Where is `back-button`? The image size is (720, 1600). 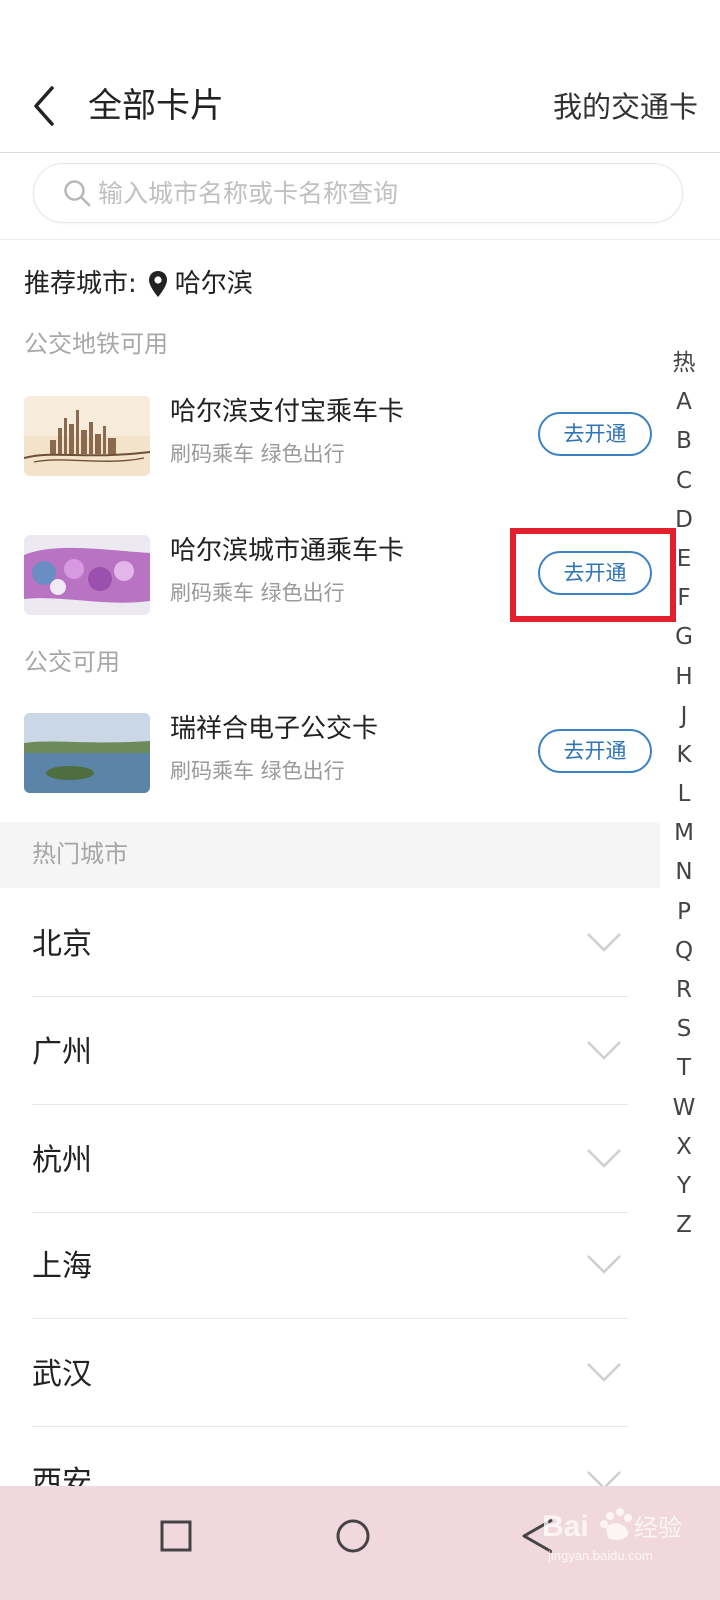 back-button is located at coordinates (46, 106).